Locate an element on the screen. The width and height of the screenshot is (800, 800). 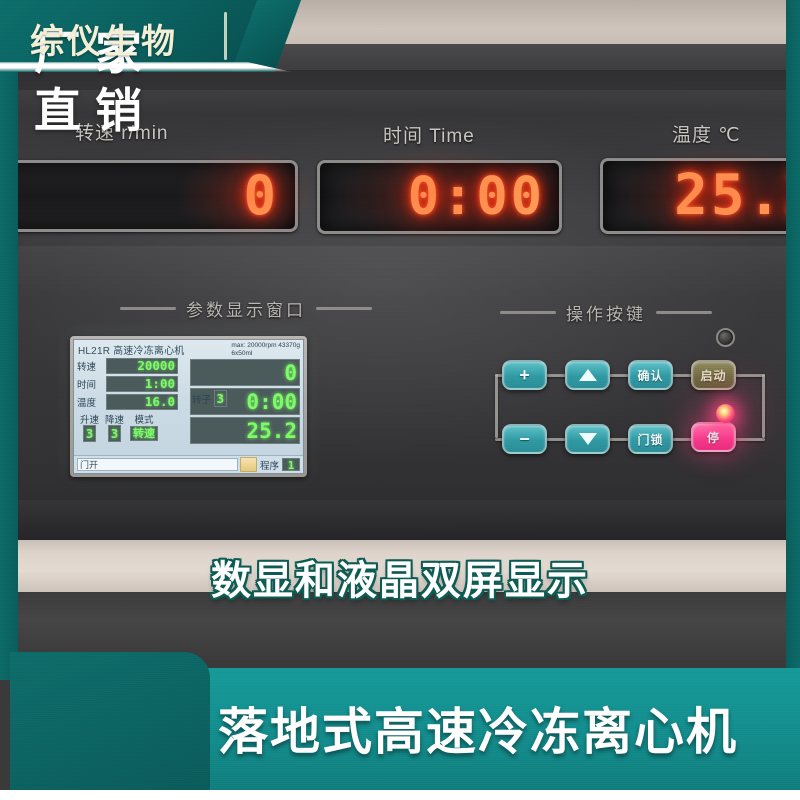
led-display-temperature: 25.2 is located at coordinates (700, 196).